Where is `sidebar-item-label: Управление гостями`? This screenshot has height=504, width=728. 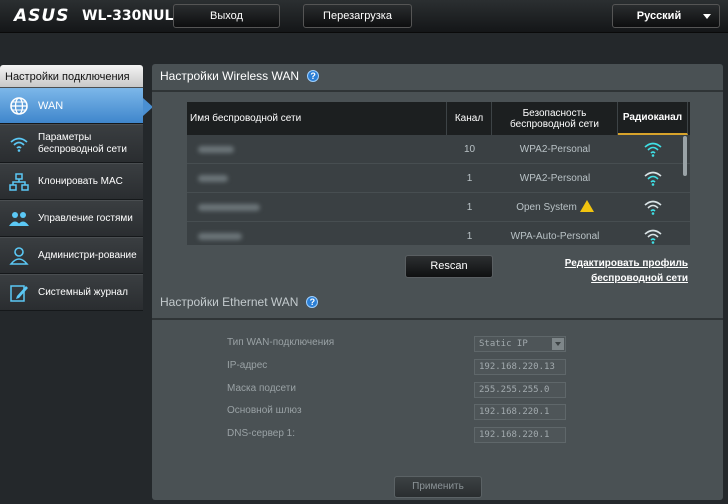
sidebar-item-label: Управление гостями is located at coordinates (85, 218).